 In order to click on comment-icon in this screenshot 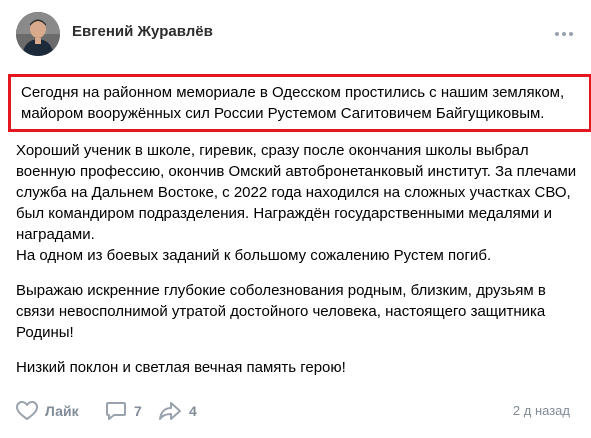, I will do `click(116, 411)`.